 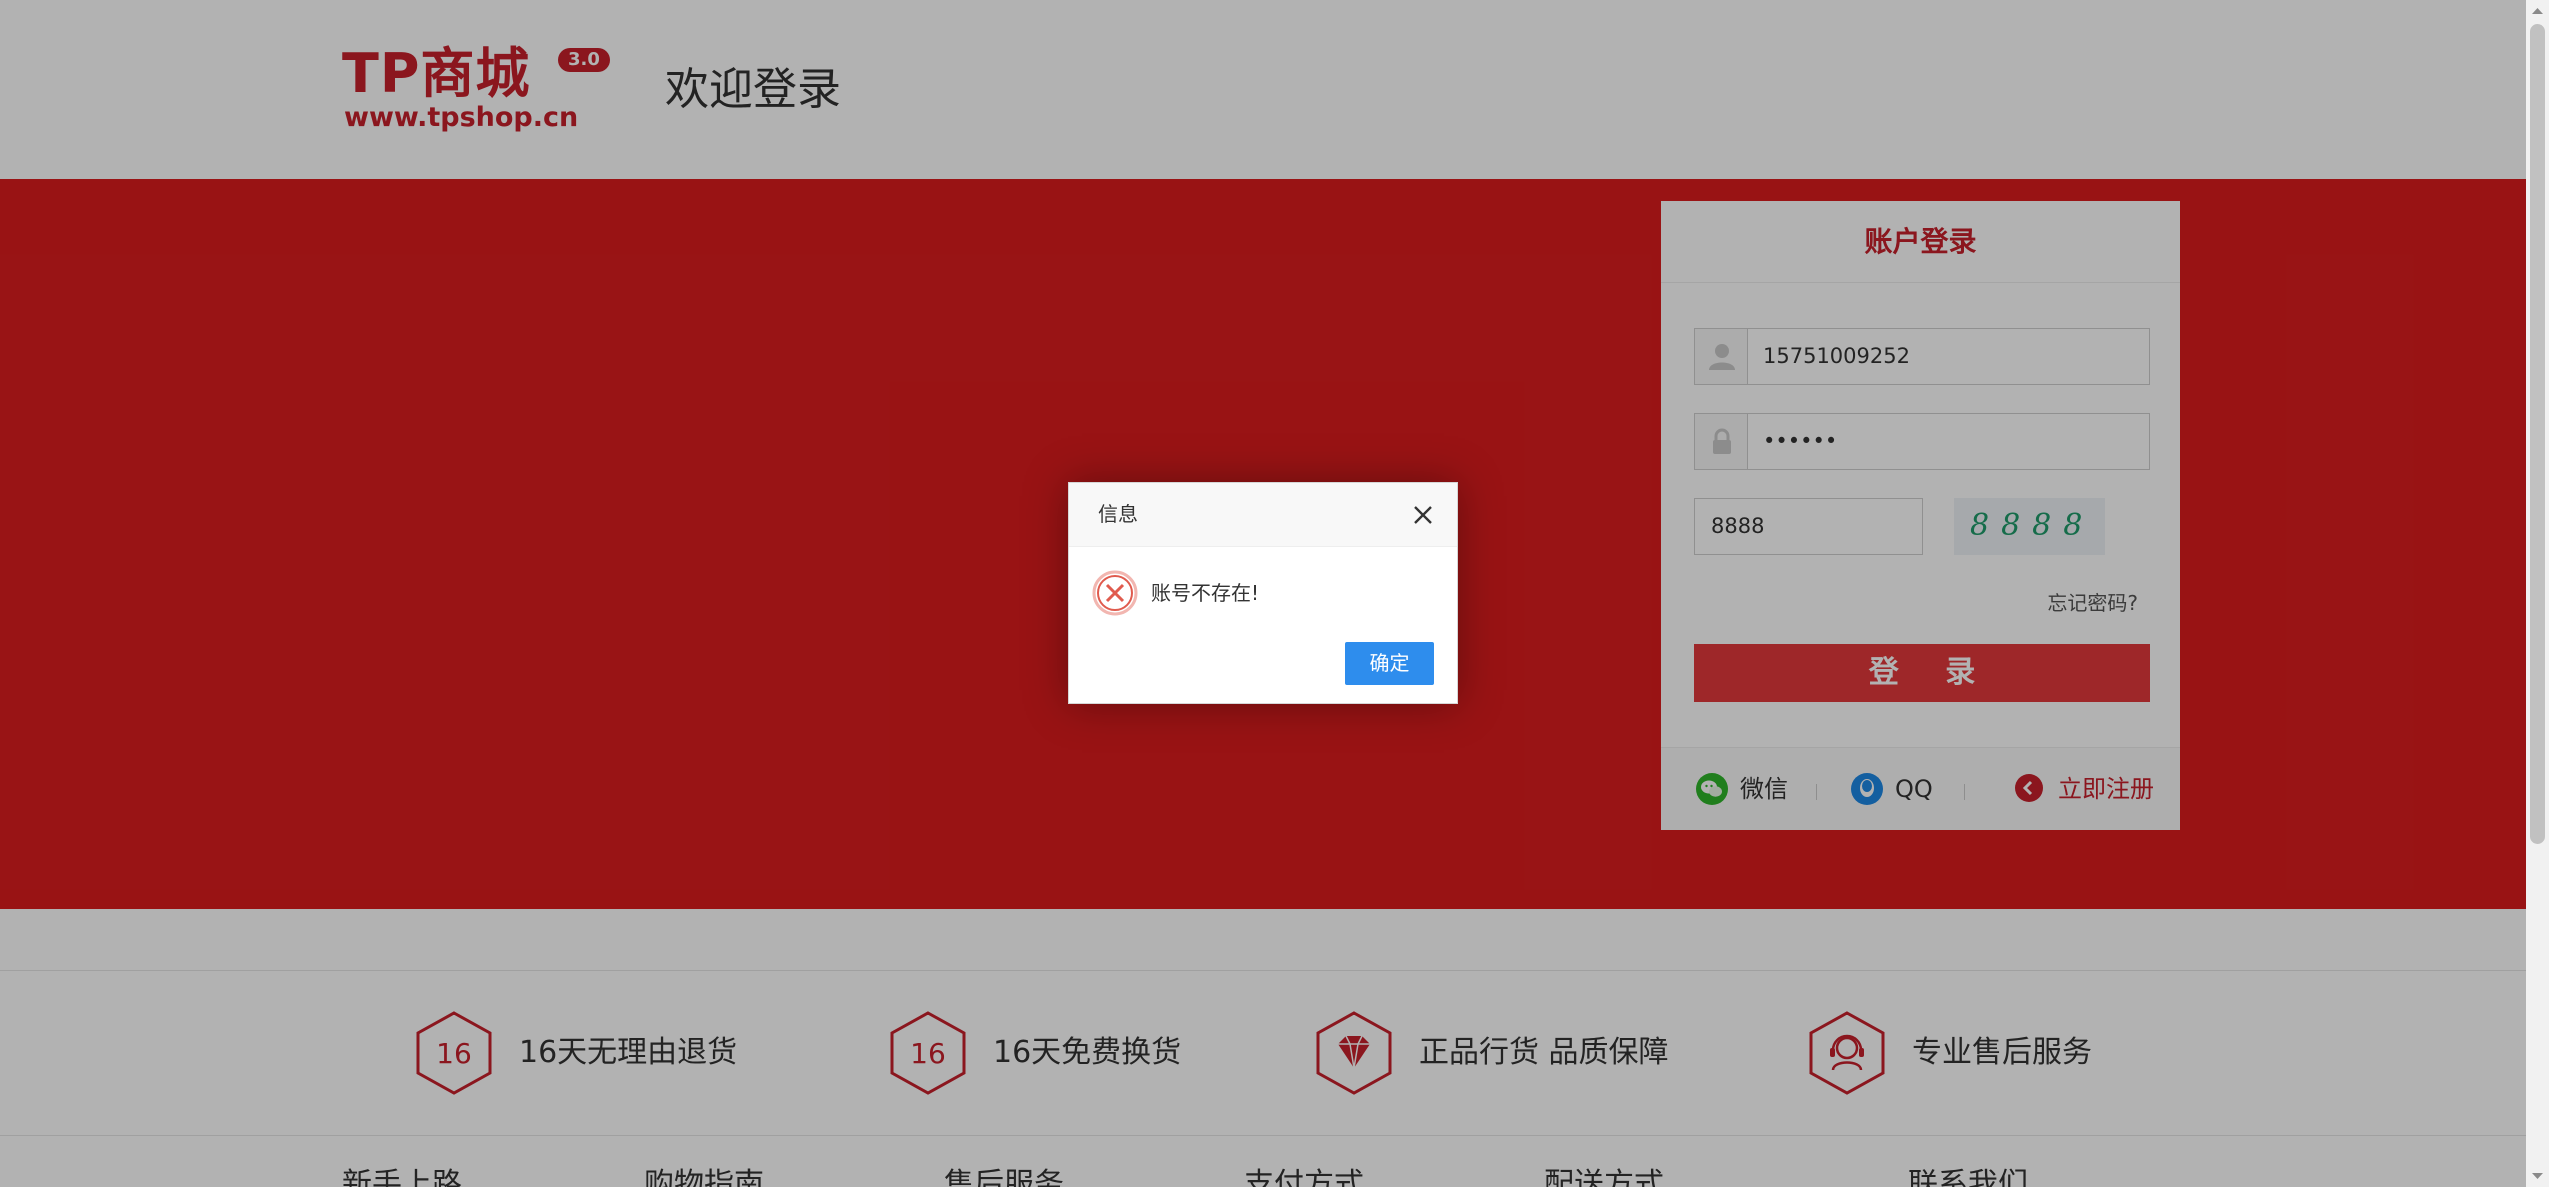 I want to click on error-icon, so click(x=1115, y=593).